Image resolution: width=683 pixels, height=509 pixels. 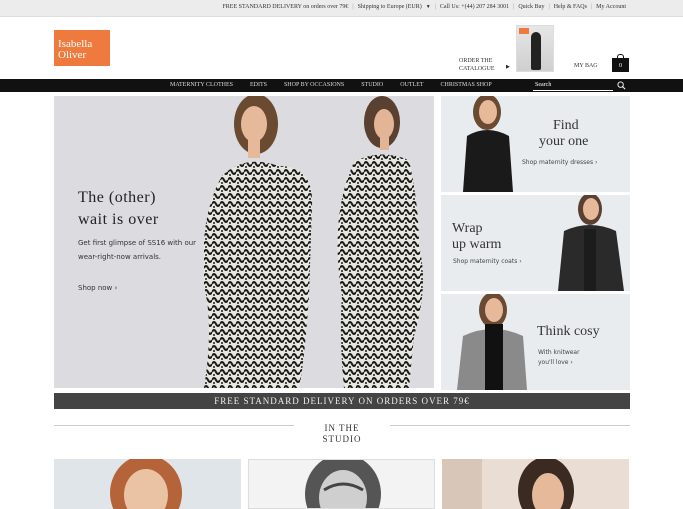 I want to click on nav-item-edits: EDITS, so click(x=258, y=85).